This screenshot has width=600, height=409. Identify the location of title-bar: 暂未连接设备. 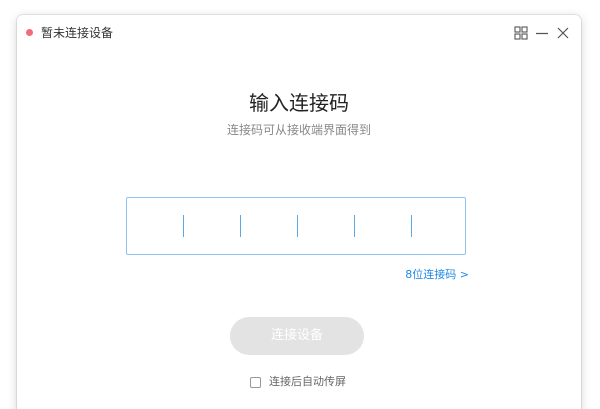
(299, 33).